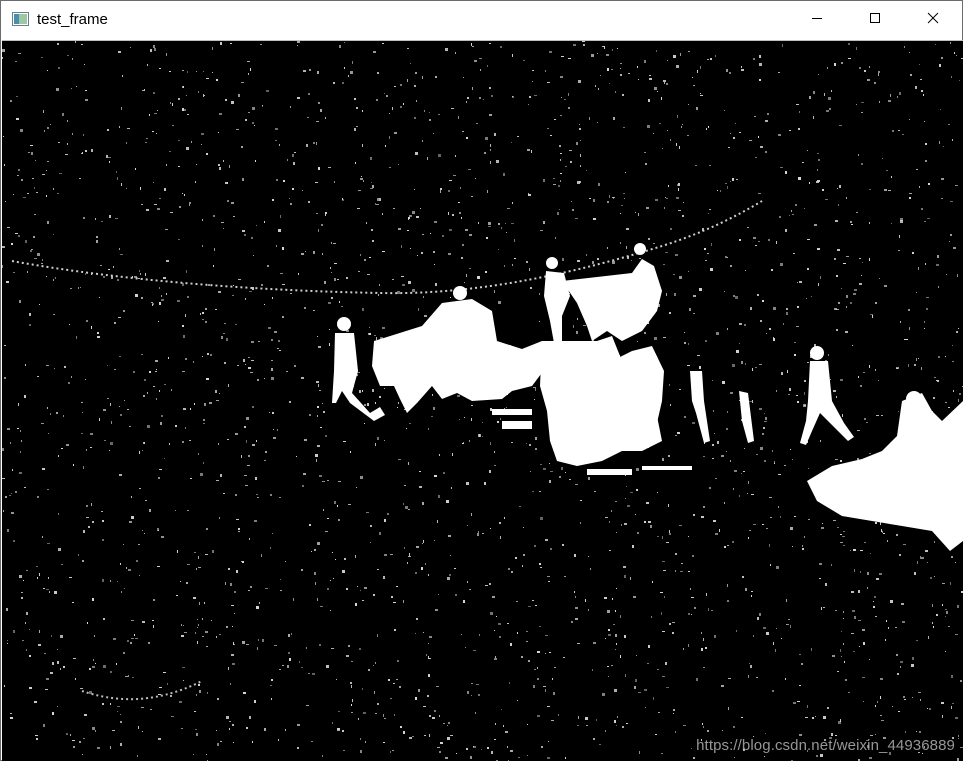 Image resolution: width=963 pixels, height=761 pixels. Describe the element at coordinates (481, 20) in the screenshot. I see `title-bar: test_frame` at that location.